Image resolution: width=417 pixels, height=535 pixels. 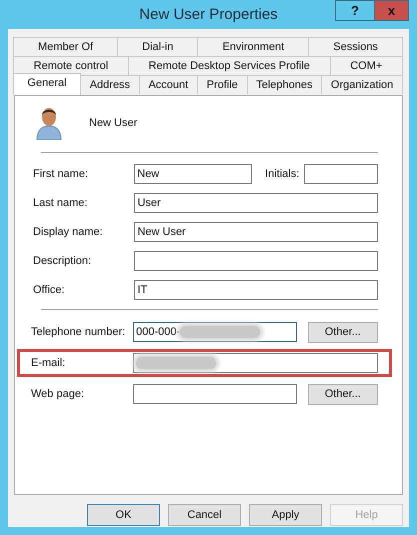 What do you see at coordinates (148, 174) in the screenshot?
I see `field-value: New` at bounding box center [148, 174].